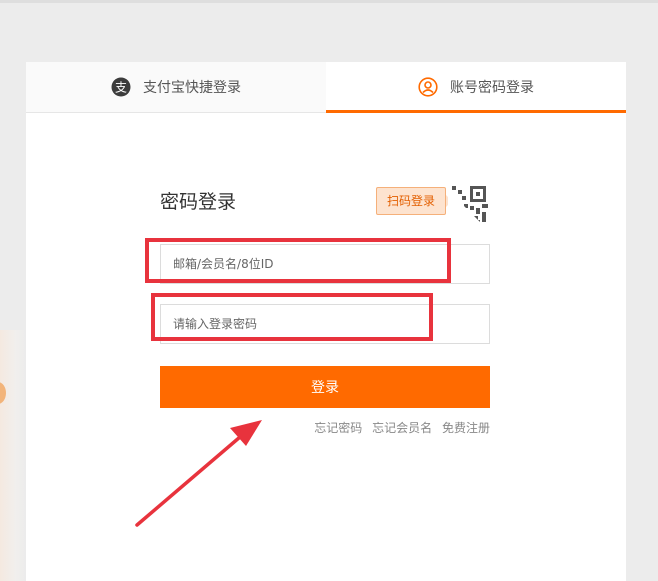 Image resolution: width=658 pixels, height=581 pixels. I want to click on help-links: 忘记密码 忘记会员名 免费注册, so click(325, 427).